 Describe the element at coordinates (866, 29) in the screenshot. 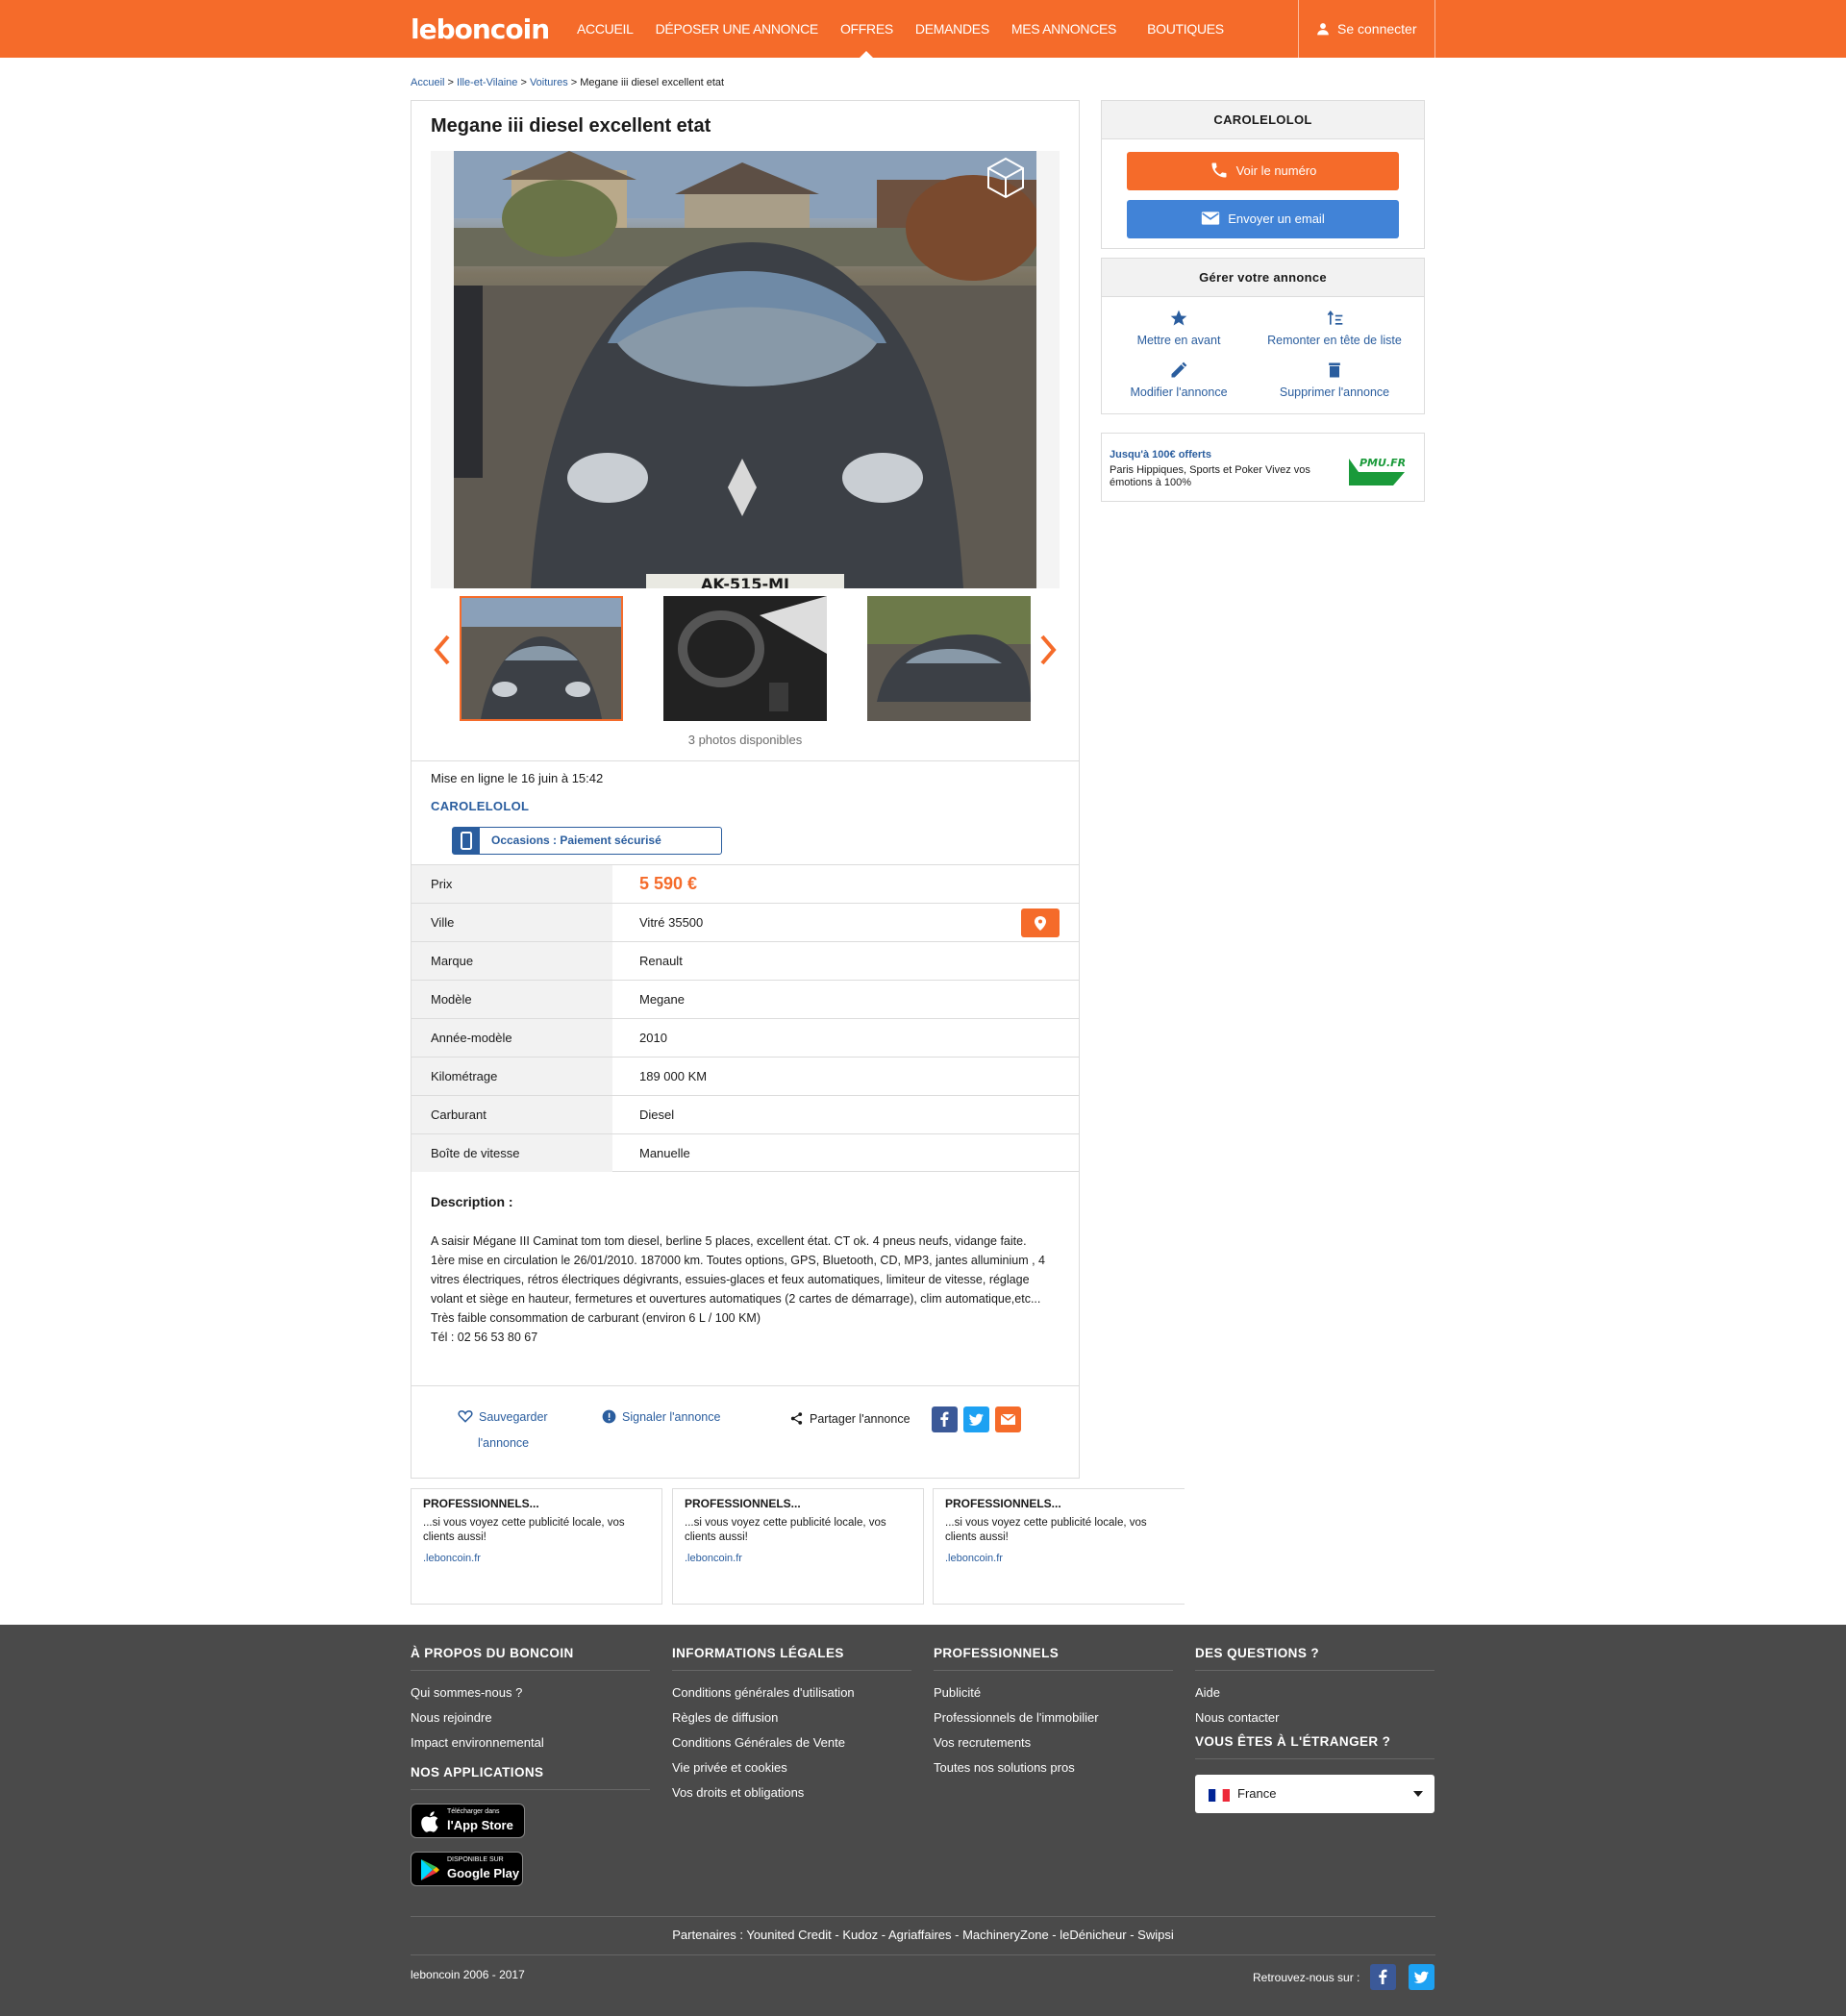

I see `nav-offres: OFFRES` at that location.